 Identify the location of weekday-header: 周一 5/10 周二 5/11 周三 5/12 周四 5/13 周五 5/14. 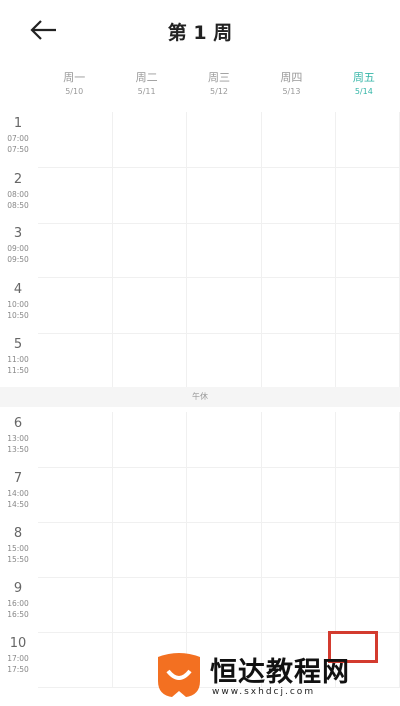
(219, 87).